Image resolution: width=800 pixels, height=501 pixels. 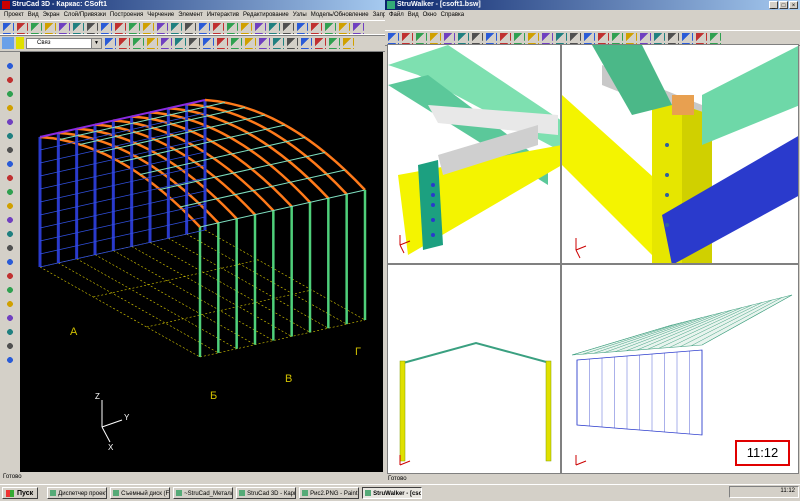 What do you see at coordinates (20, 493) in the screenshot?
I see `start-button: Пуск` at bounding box center [20, 493].